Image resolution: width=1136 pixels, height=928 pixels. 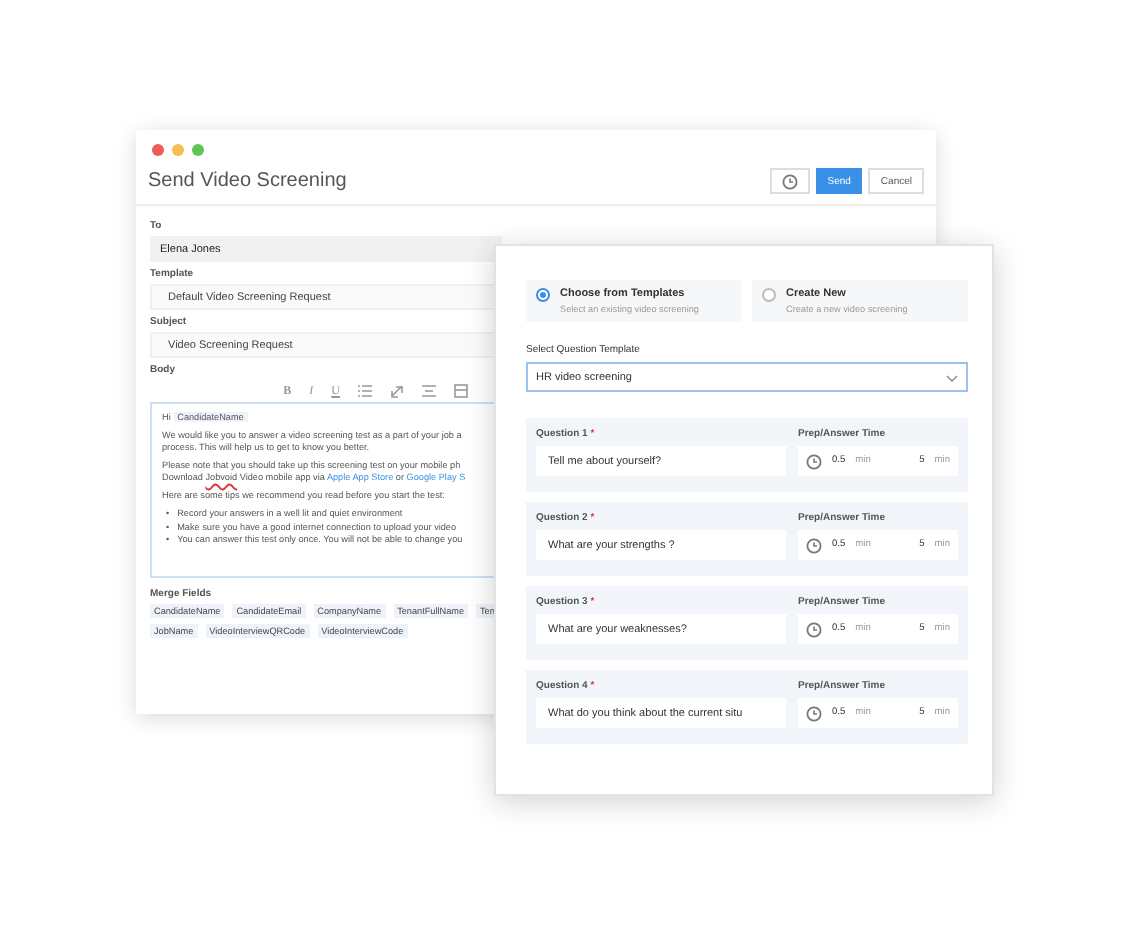 I want to click on image-icon, so click(x=461, y=391).